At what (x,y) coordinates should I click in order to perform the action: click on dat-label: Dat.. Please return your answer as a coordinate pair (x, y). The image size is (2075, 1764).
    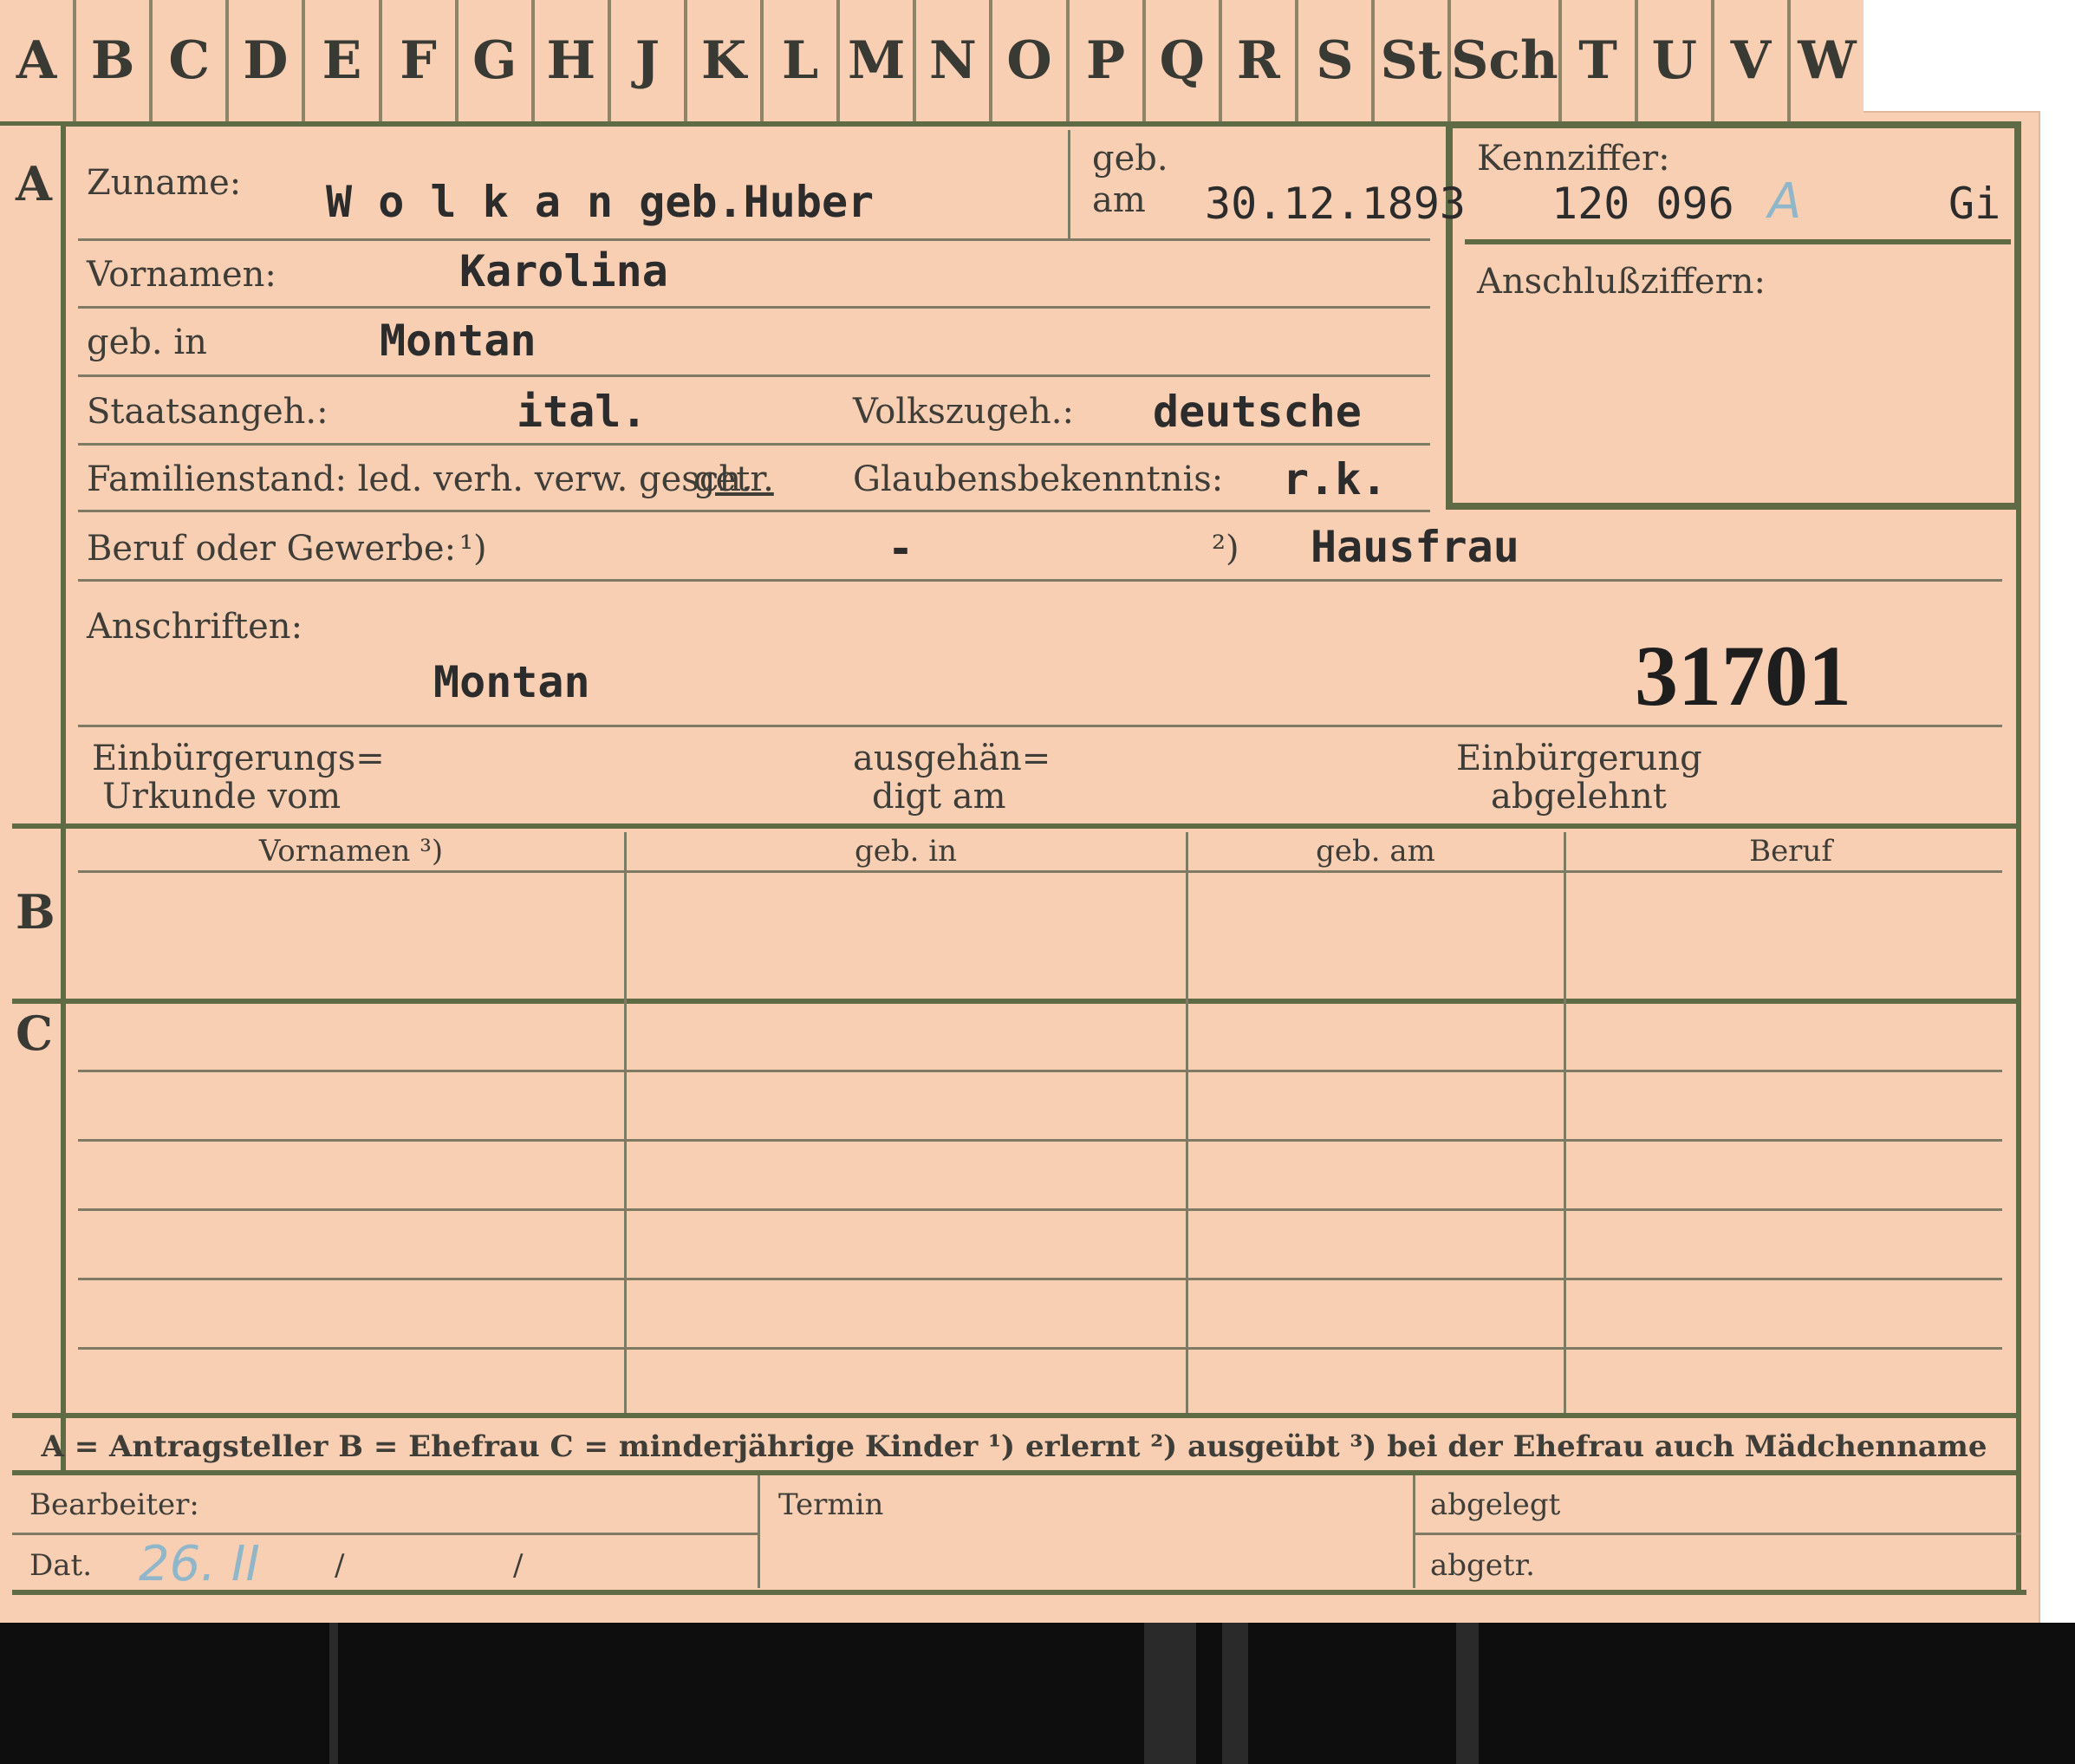
    Looking at the image, I should click on (61, 1565).